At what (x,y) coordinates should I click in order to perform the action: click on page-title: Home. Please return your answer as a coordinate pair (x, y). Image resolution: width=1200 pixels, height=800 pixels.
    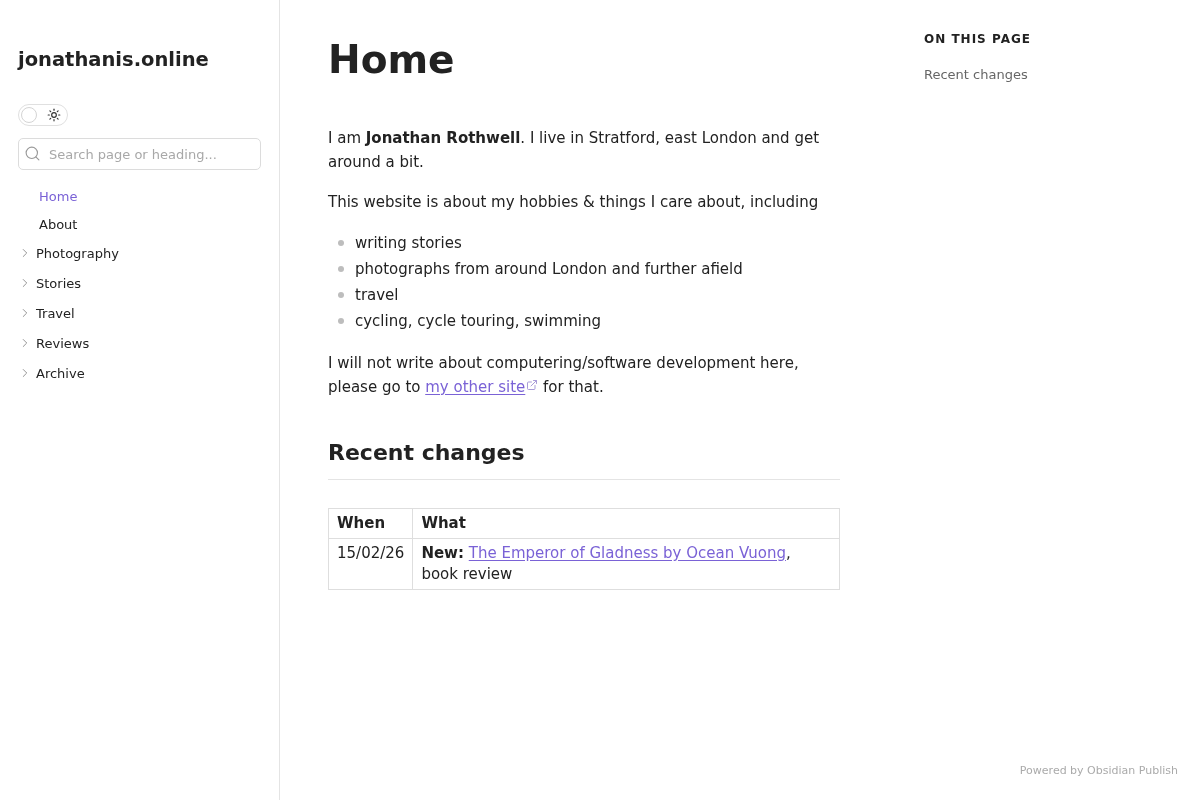
    Looking at the image, I should click on (392, 60).